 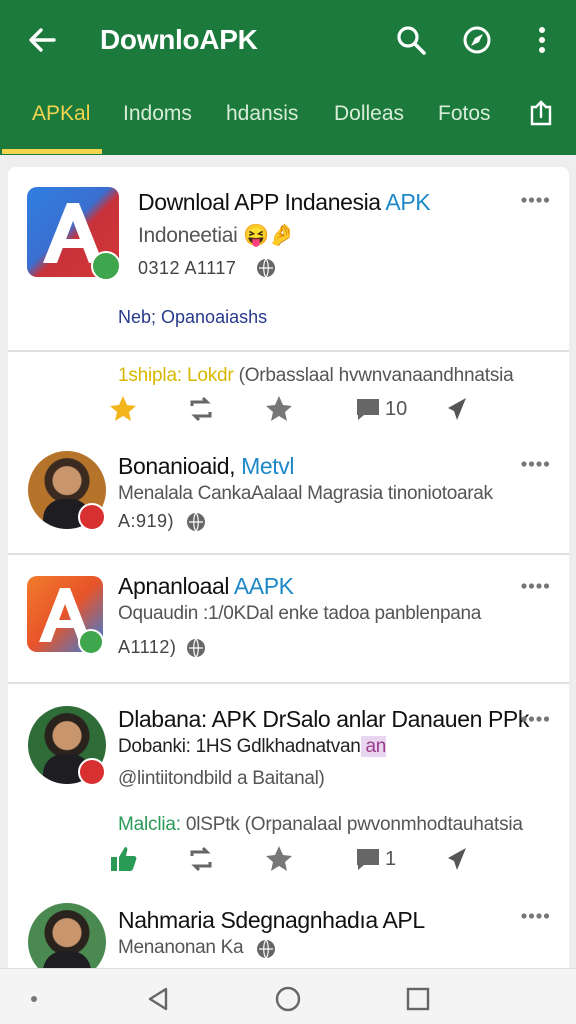 What do you see at coordinates (418, 999) in the screenshot?
I see `nav-recents-icon` at bounding box center [418, 999].